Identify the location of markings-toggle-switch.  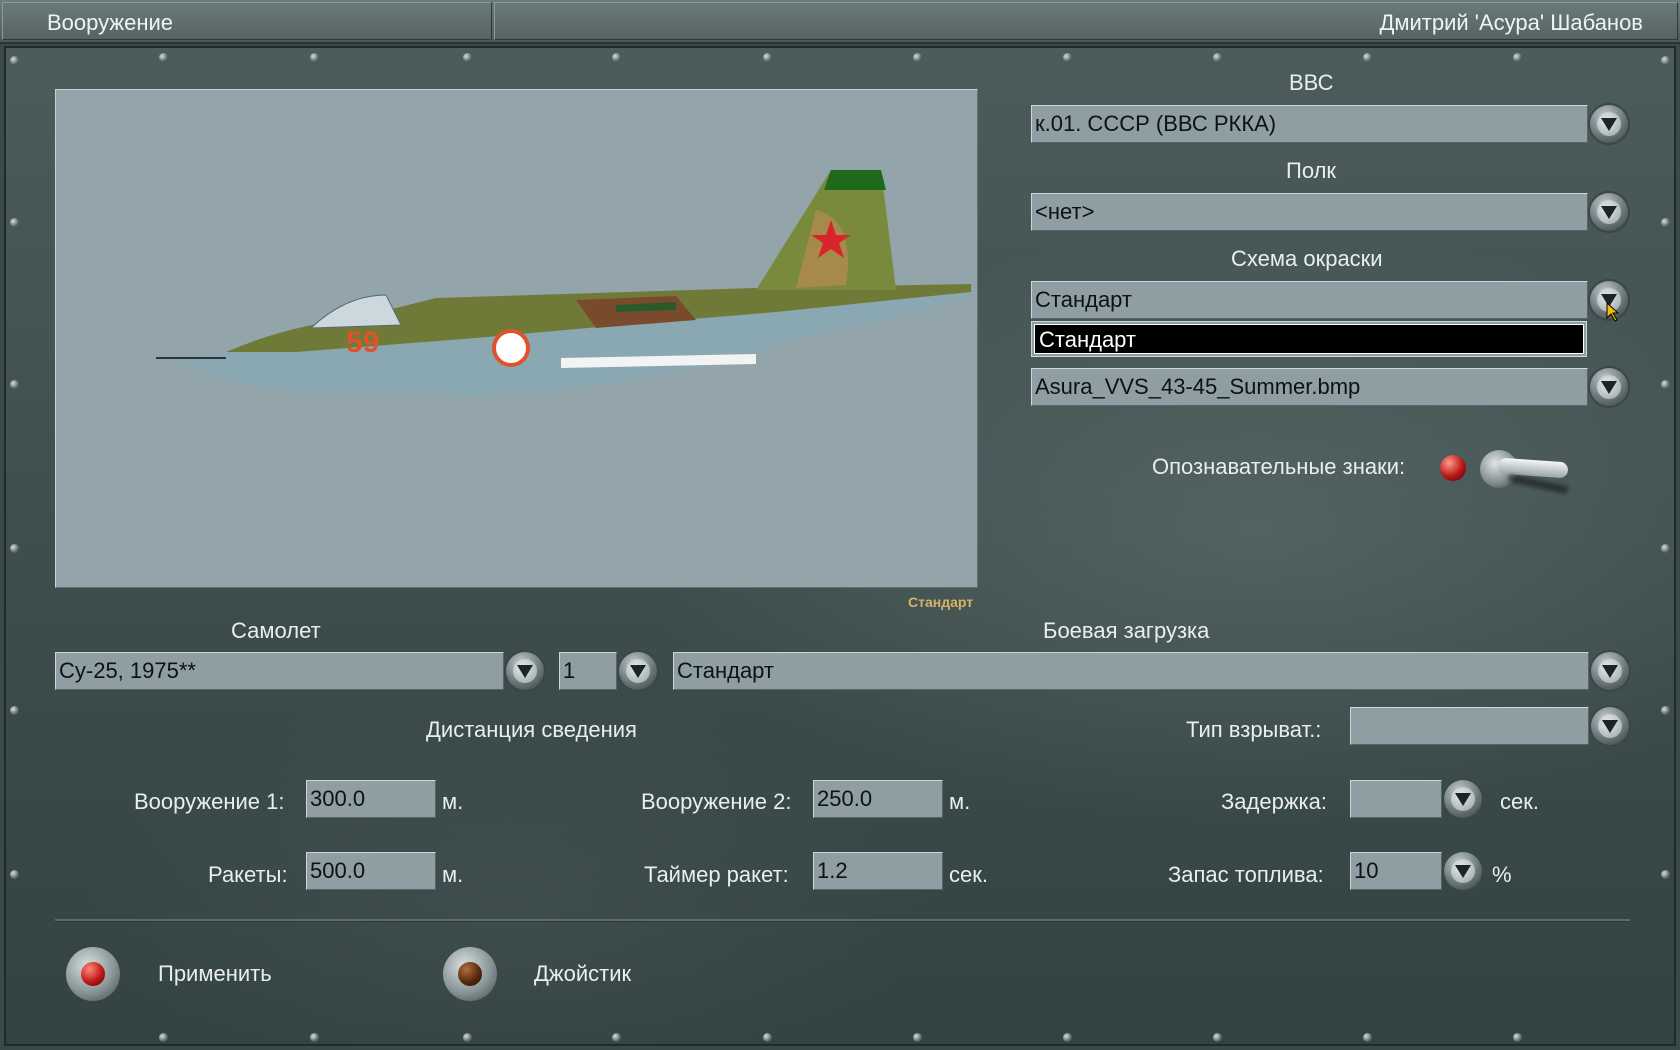
(1524, 471).